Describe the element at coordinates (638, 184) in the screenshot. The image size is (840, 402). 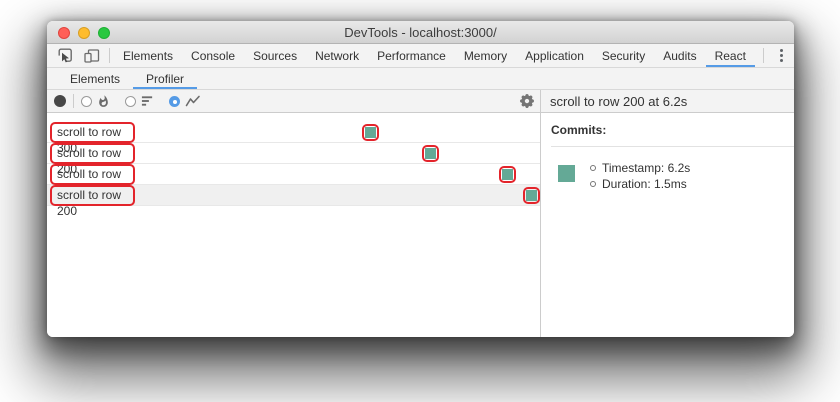
I see `commit-detail-item: Duration: 1.5ms` at that location.